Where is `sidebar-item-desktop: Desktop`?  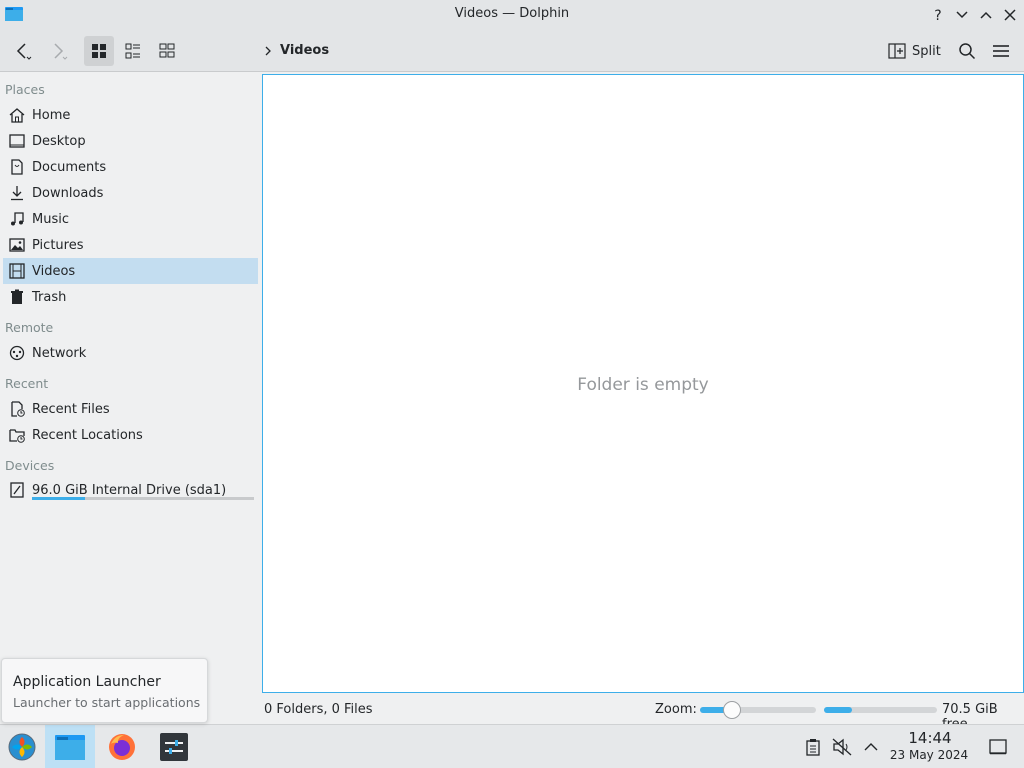 sidebar-item-desktop: Desktop is located at coordinates (130, 141).